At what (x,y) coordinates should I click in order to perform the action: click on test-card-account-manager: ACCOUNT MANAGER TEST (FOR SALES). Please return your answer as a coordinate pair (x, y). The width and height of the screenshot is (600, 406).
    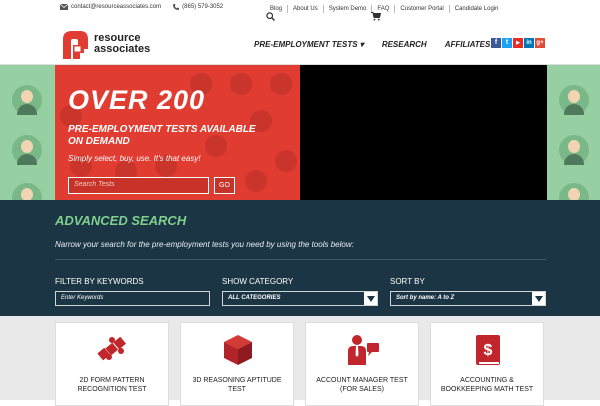
    Looking at the image, I should click on (362, 364).